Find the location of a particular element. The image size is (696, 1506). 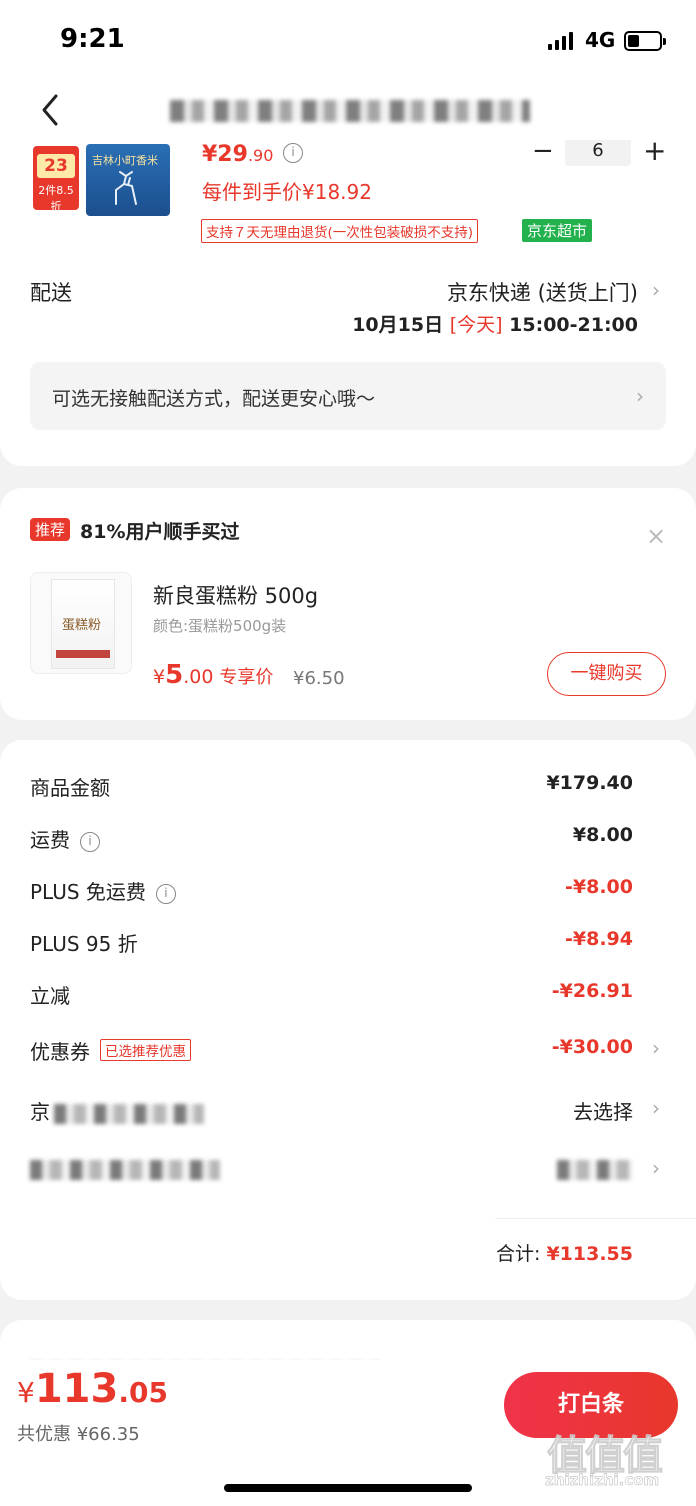

nav-bar is located at coordinates (348, 110).